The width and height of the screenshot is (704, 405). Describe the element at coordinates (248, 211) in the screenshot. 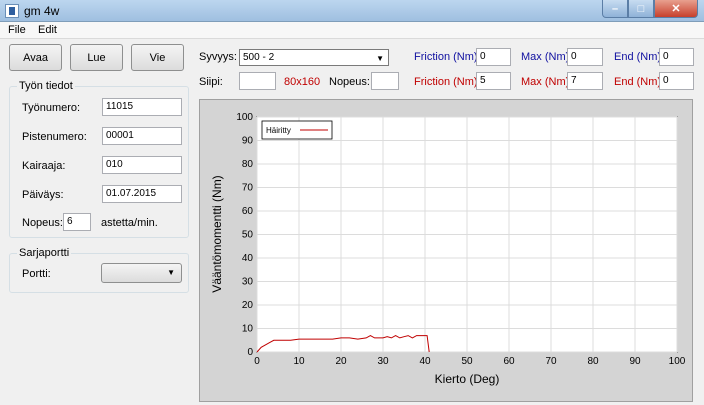

I see `y-tick-label: 60` at that location.